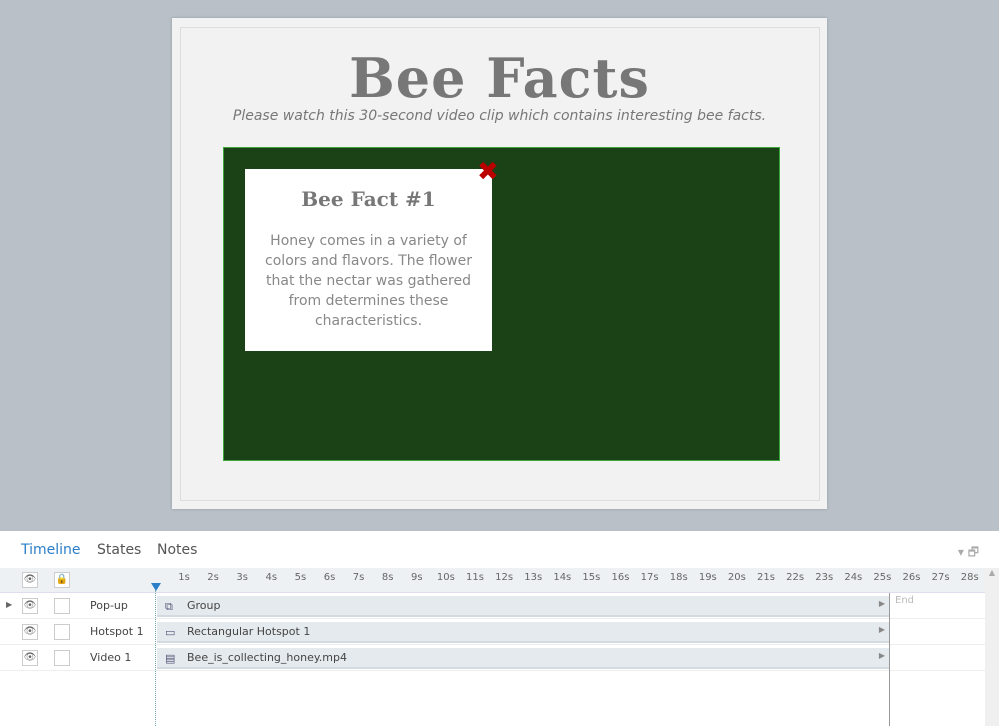  Describe the element at coordinates (387, 577) in the screenshot. I see `tick-label: 8s` at that location.